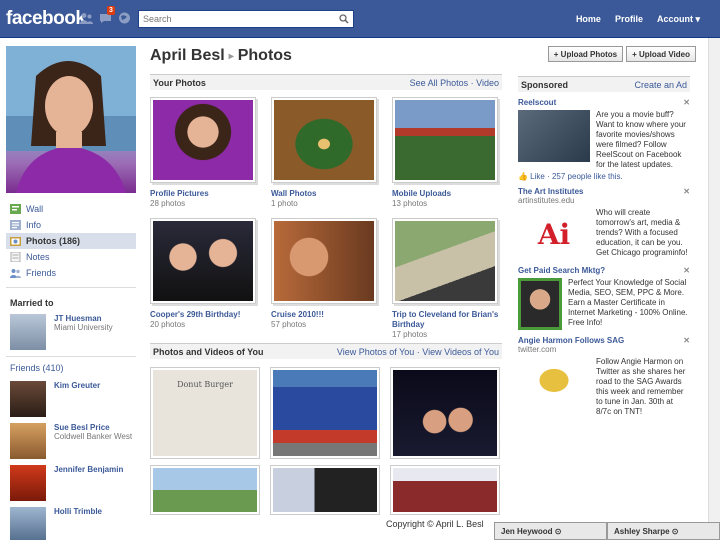 The image size is (720, 540). I want to click on album-item: Cruise 2010!!! 57 photos, so click(326, 278).